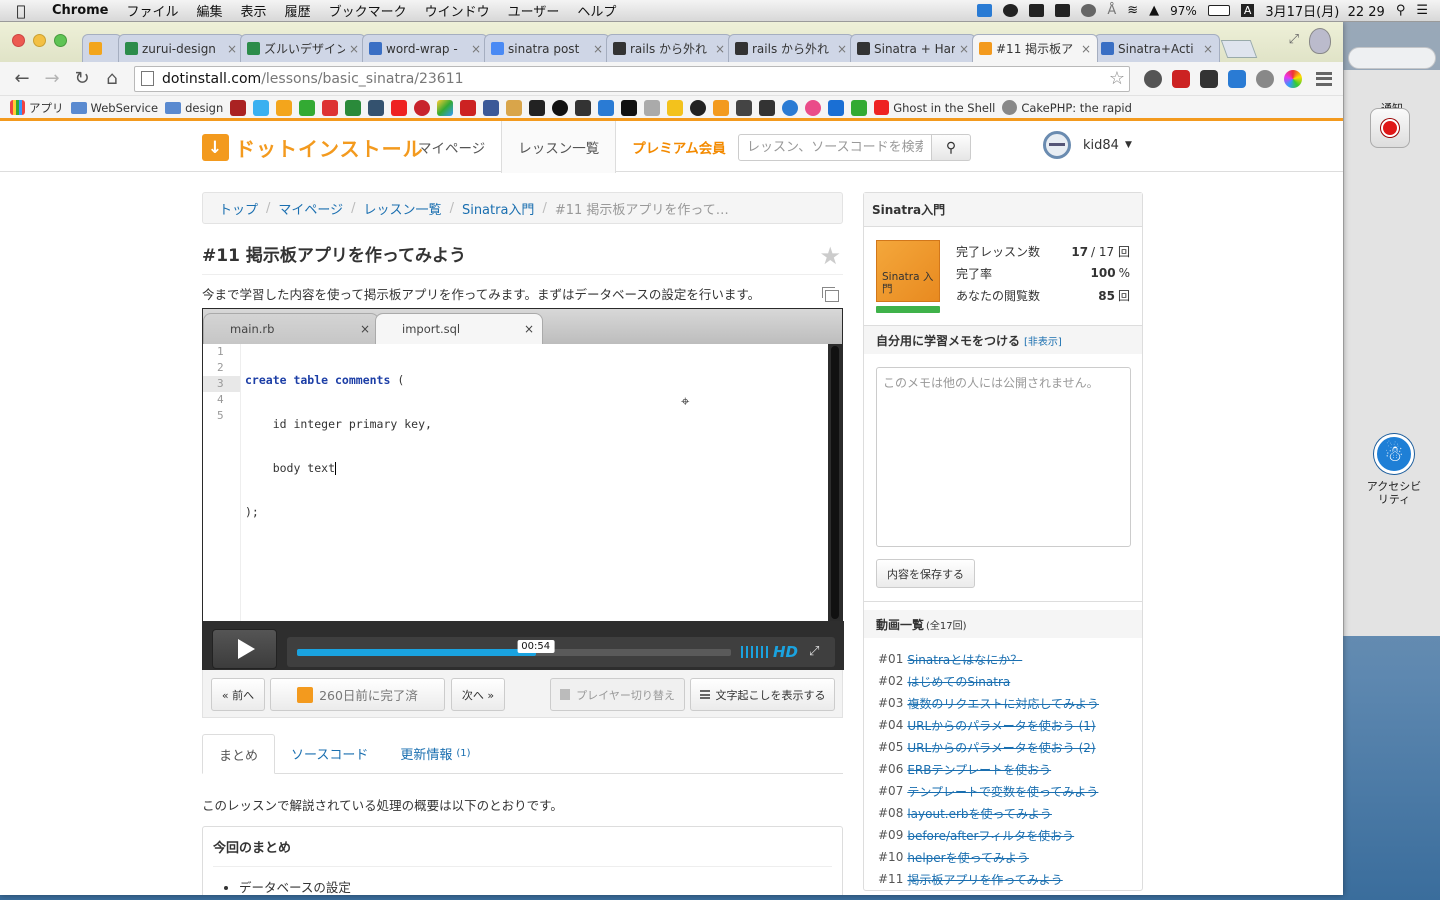 Image resolution: width=1440 pixels, height=900 pixels. Describe the element at coordinates (435, 753) in the screenshot. I see `tab-updates: 更新情報 (1)` at that location.